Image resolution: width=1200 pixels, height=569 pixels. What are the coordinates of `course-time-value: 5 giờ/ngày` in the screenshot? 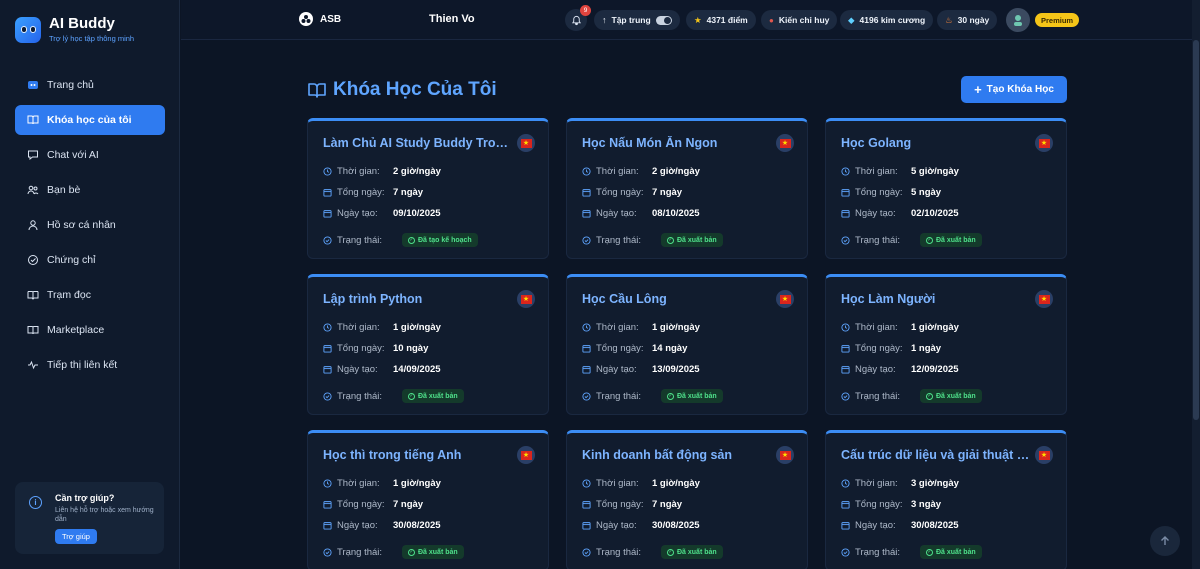 It's located at (935, 171).